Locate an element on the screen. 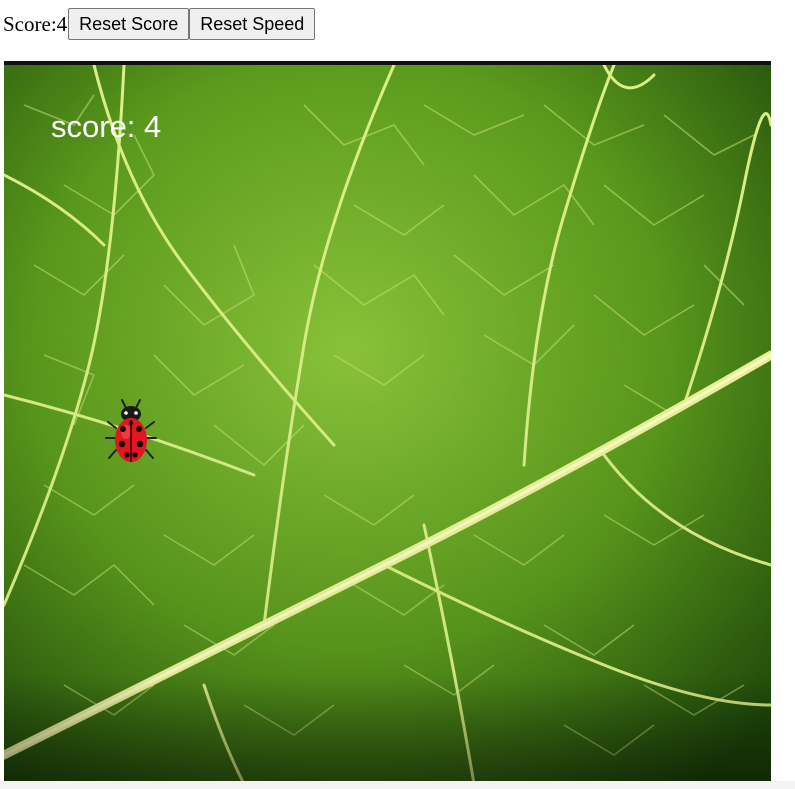 This screenshot has height=789, width=795. reset-score-button: Reset Score is located at coordinates (129, 24).